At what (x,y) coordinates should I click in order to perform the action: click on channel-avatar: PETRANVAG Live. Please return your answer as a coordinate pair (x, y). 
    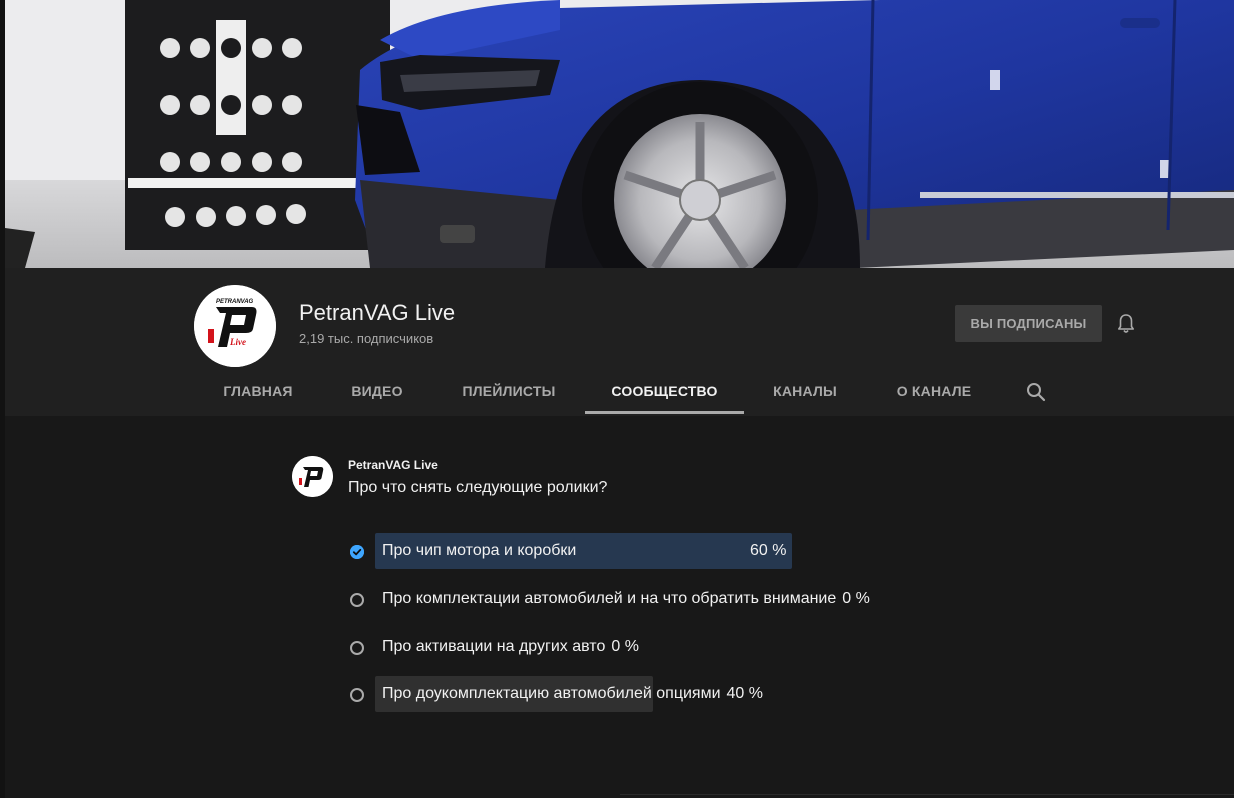
    Looking at the image, I should click on (235, 326).